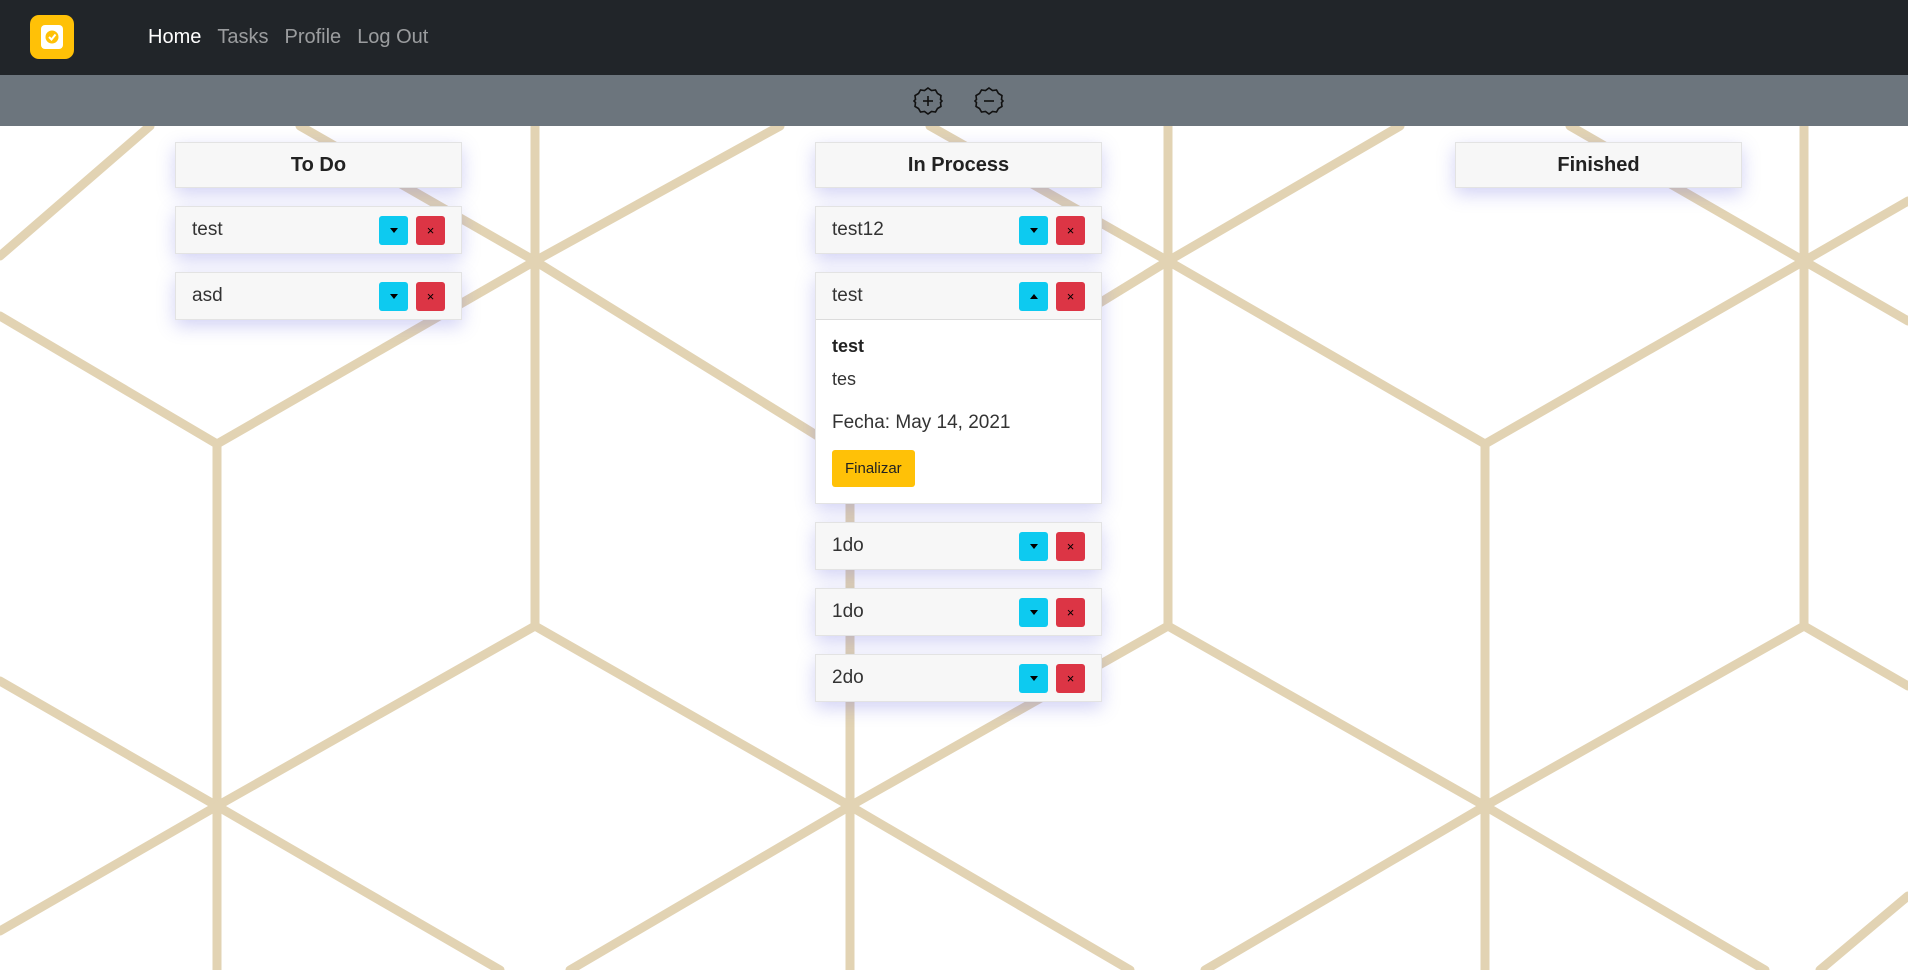 The image size is (1908, 970). Describe the element at coordinates (958, 678) in the screenshot. I see `task-card: 2do ×` at that location.